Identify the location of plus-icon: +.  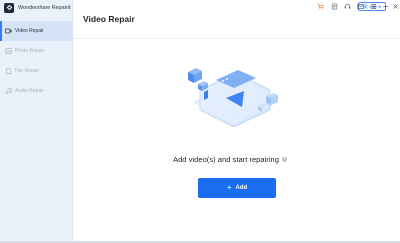
(229, 187).